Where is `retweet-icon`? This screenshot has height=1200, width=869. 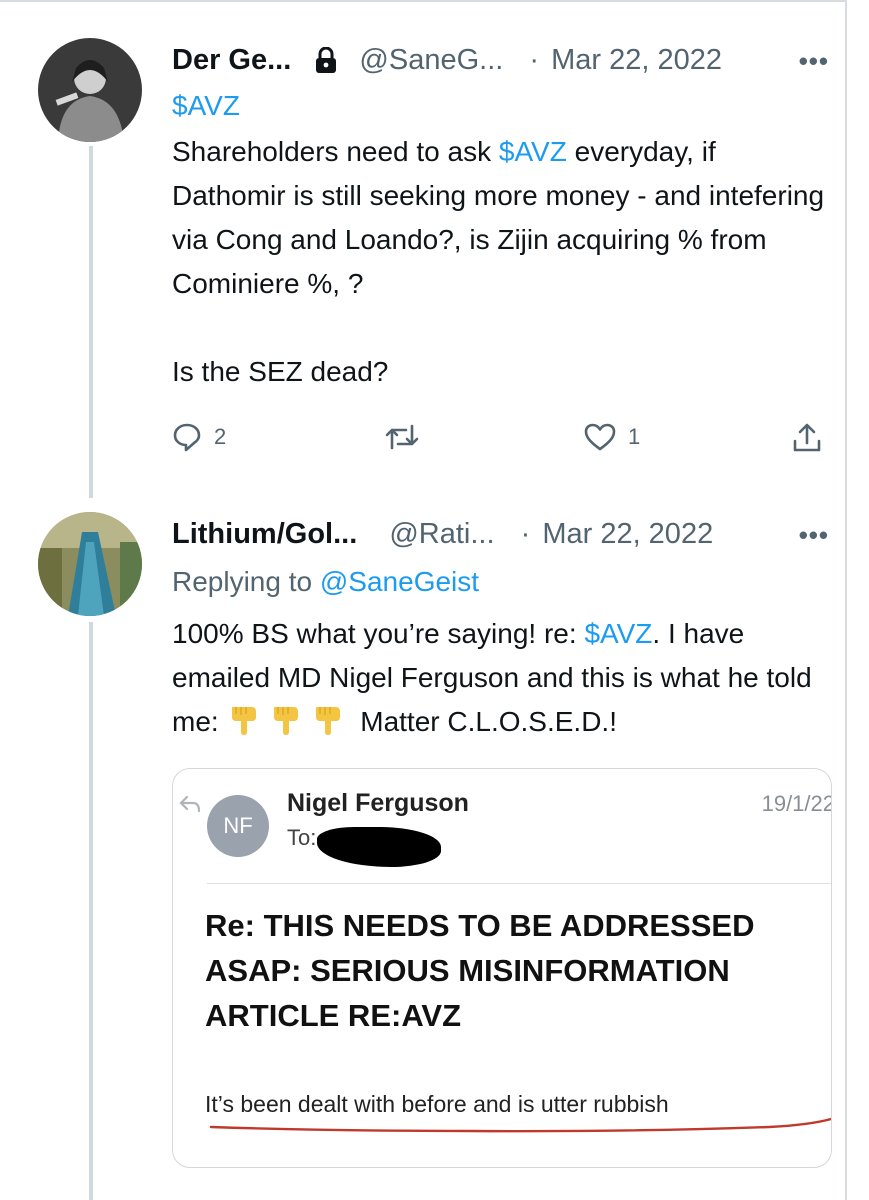
retweet-icon is located at coordinates (402, 437).